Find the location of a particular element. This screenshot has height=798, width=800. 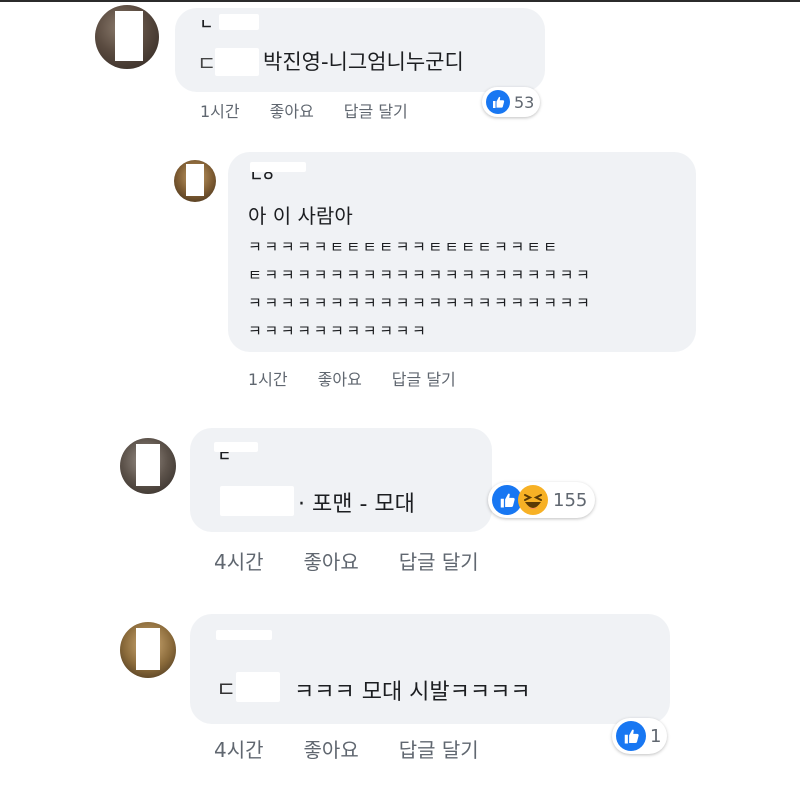

comment-bubble: ㄴ ㄷ 박진영-니그엄니누군디 is located at coordinates (360, 50).